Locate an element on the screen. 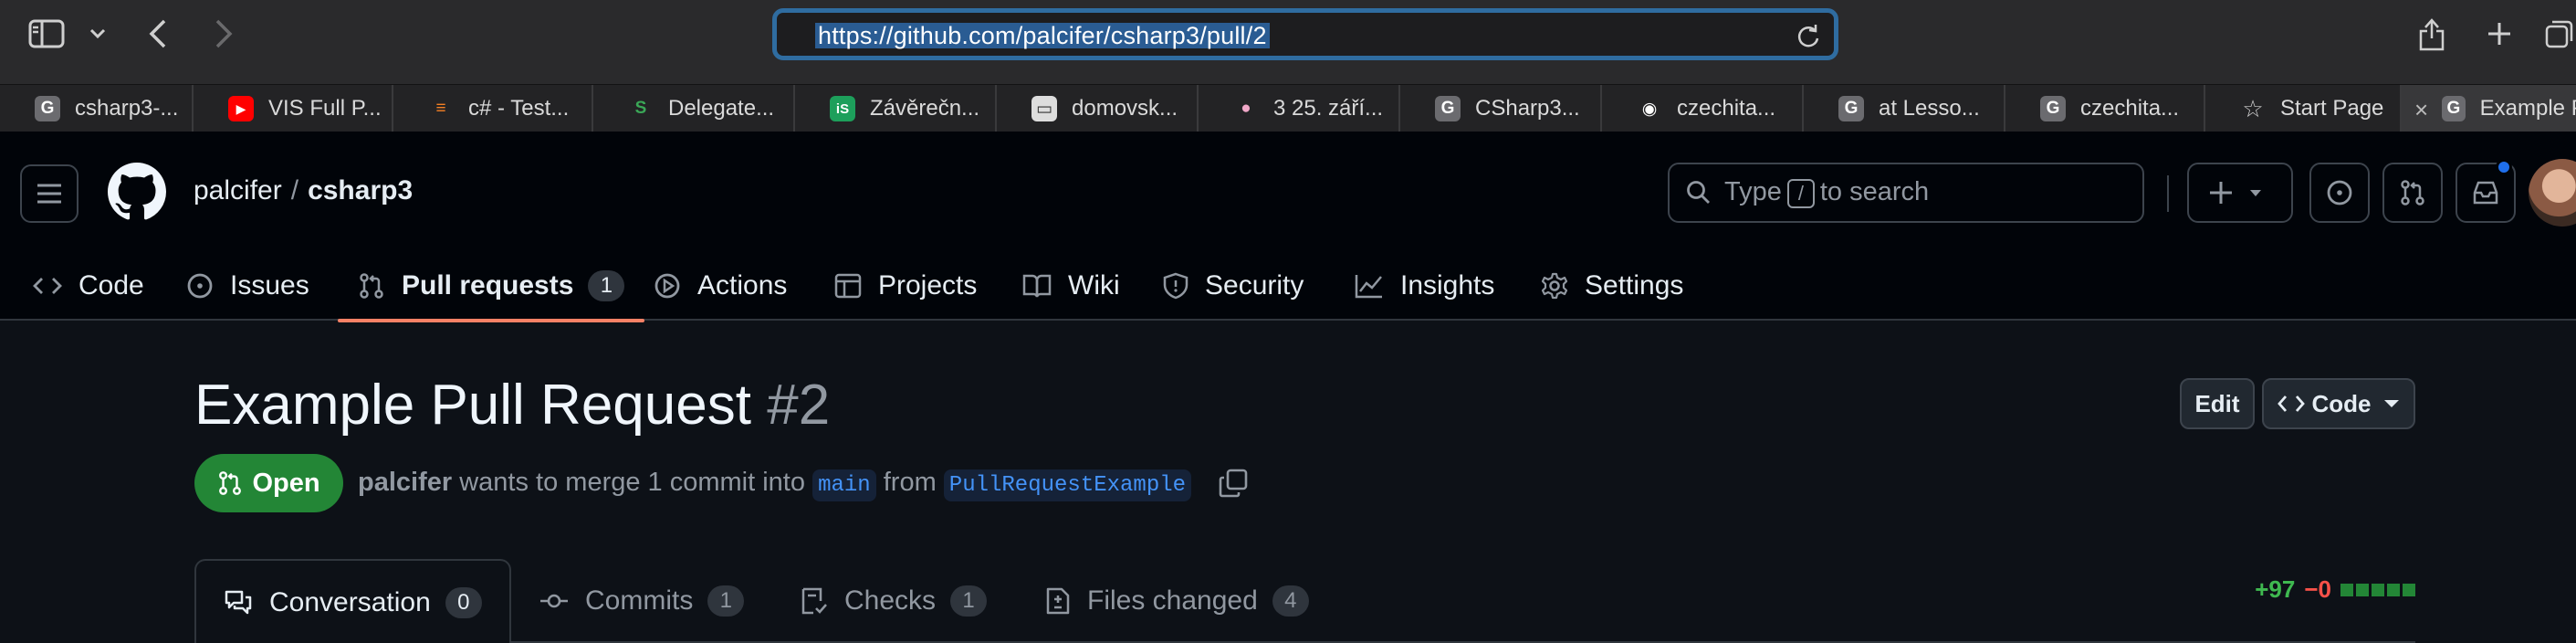 The width and height of the screenshot is (2576, 643). page-title: Example Pull Request #2 is located at coordinates (512, 405).